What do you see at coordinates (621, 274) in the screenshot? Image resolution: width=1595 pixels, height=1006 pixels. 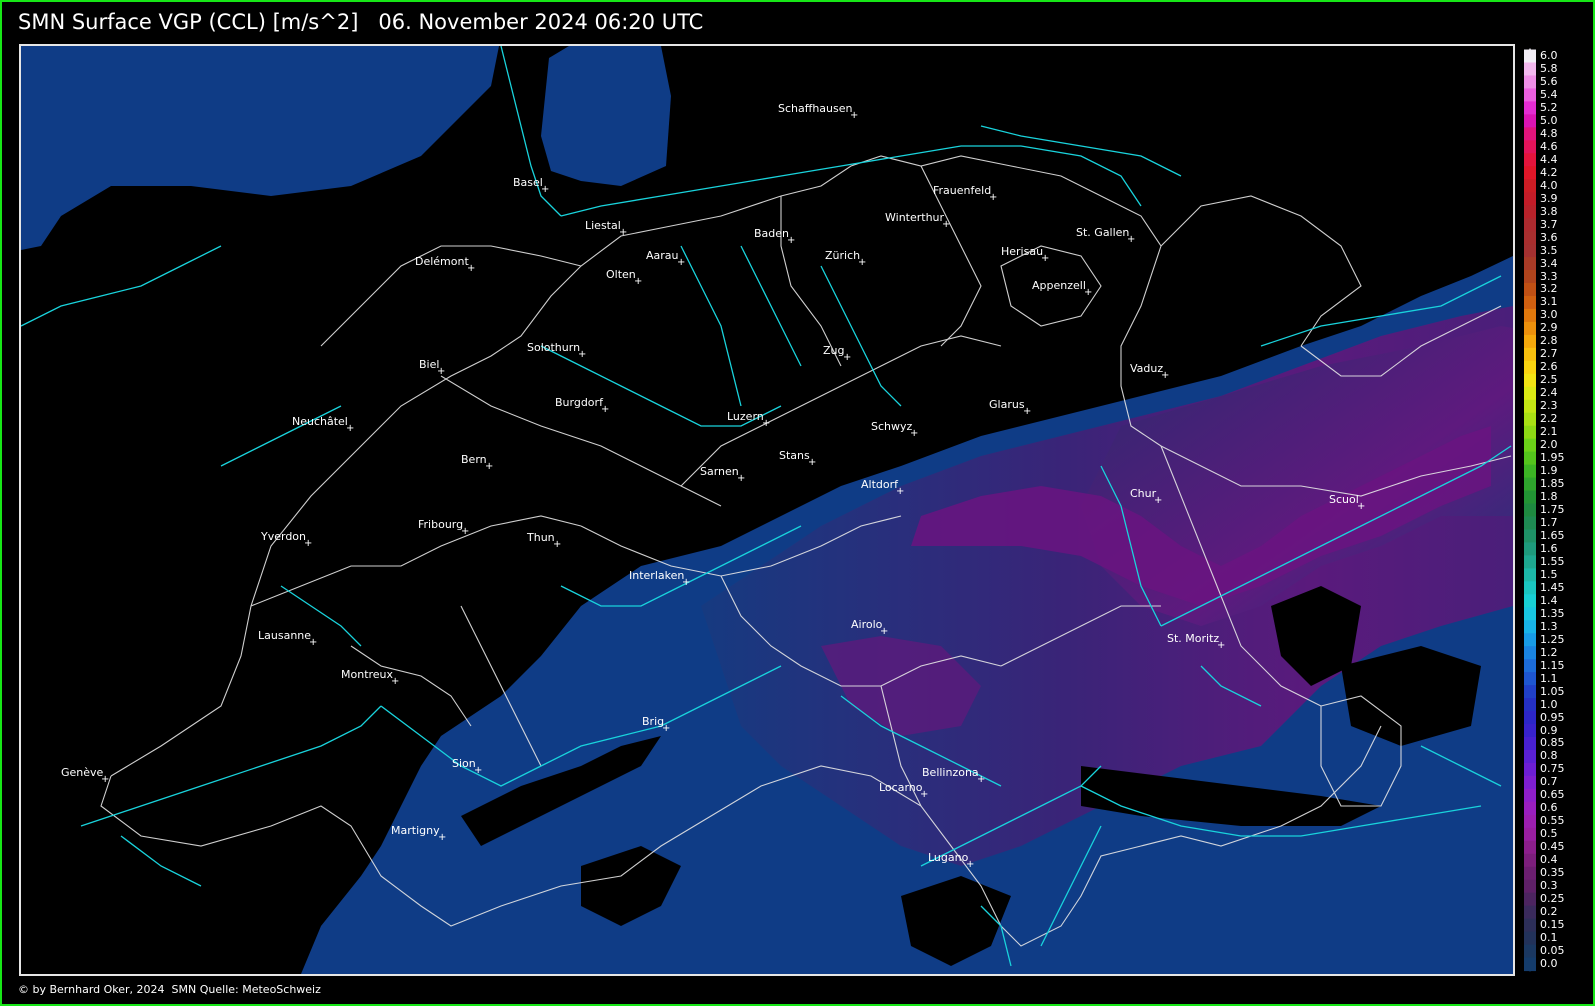 I see `city-label-olten: Olten` at bounding box center [621, 274].